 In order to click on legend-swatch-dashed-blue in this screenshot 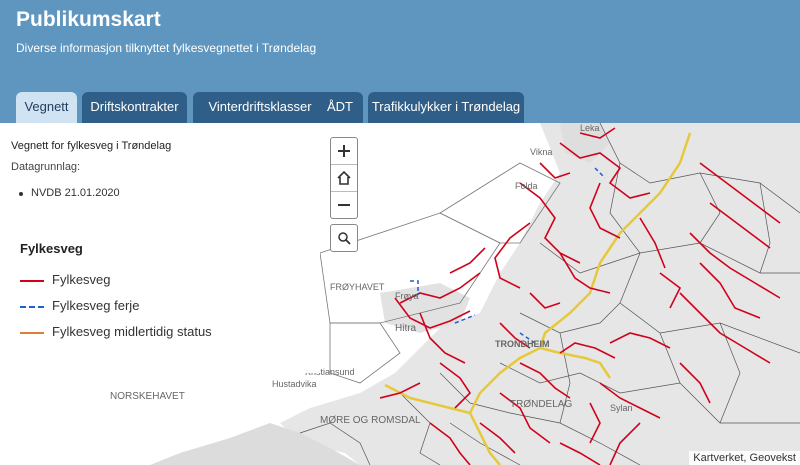, I will do `click(32, 307)`.